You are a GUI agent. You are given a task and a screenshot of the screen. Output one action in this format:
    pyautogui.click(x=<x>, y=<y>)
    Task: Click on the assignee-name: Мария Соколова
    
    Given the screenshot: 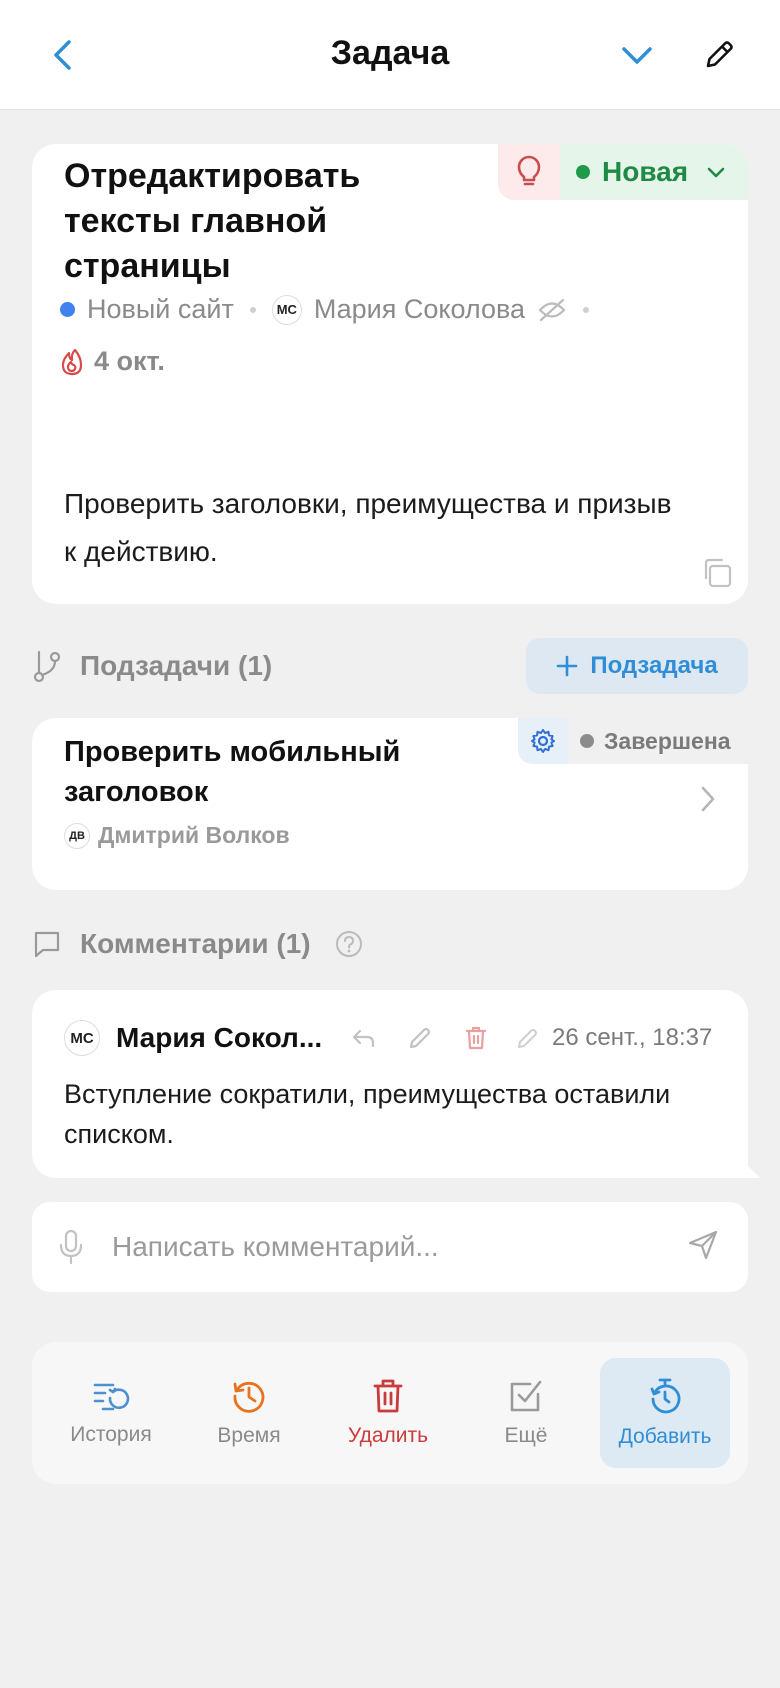 What is the action you would take?
    pyautogui.click(x=419, y=309)
    